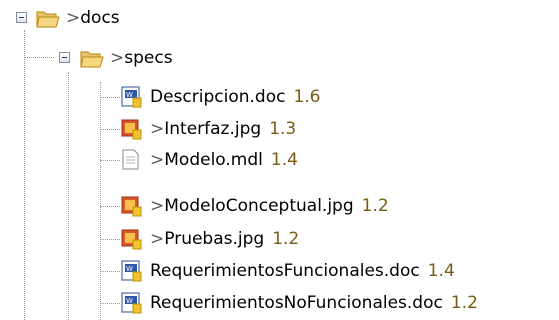 Image resolution: width=559 pixels, height=320 pixels. I want to click on file-name: RequerimientosFuncionales.doc, so click(285, 271).